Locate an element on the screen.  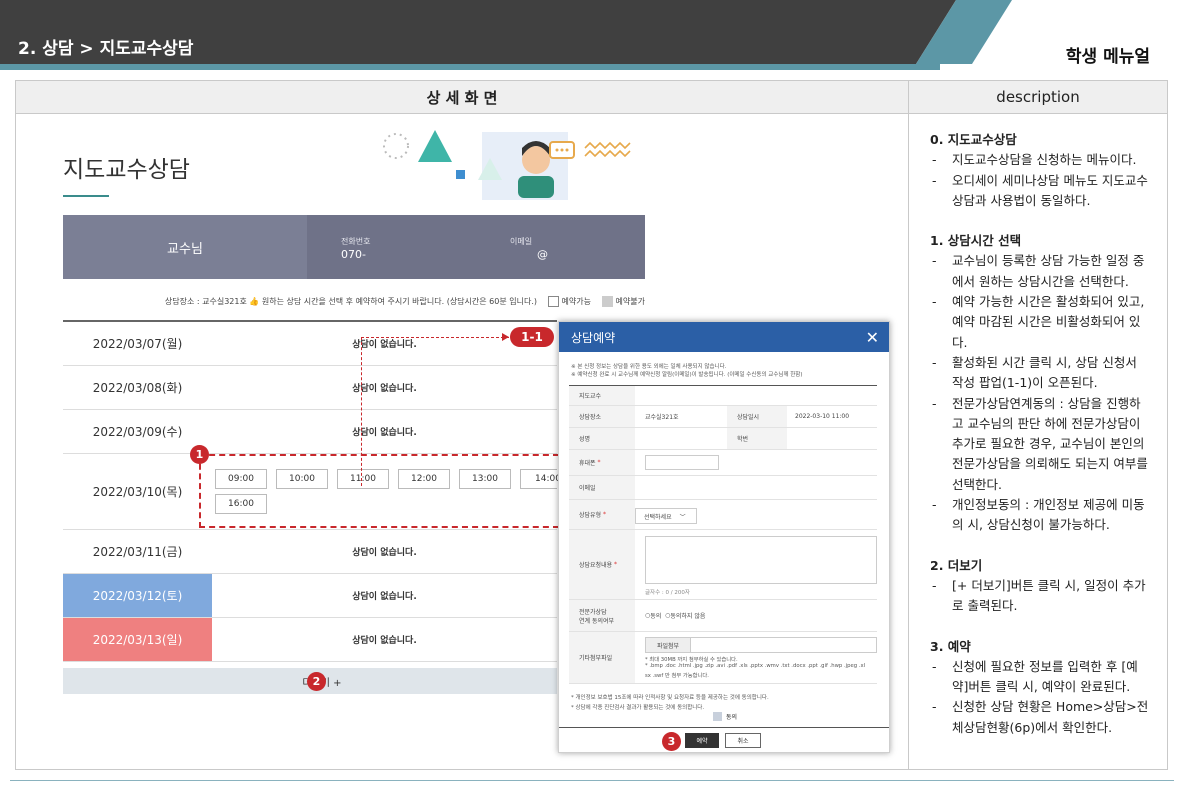
email-label: 이메일 is located at coordinates (521, 241).